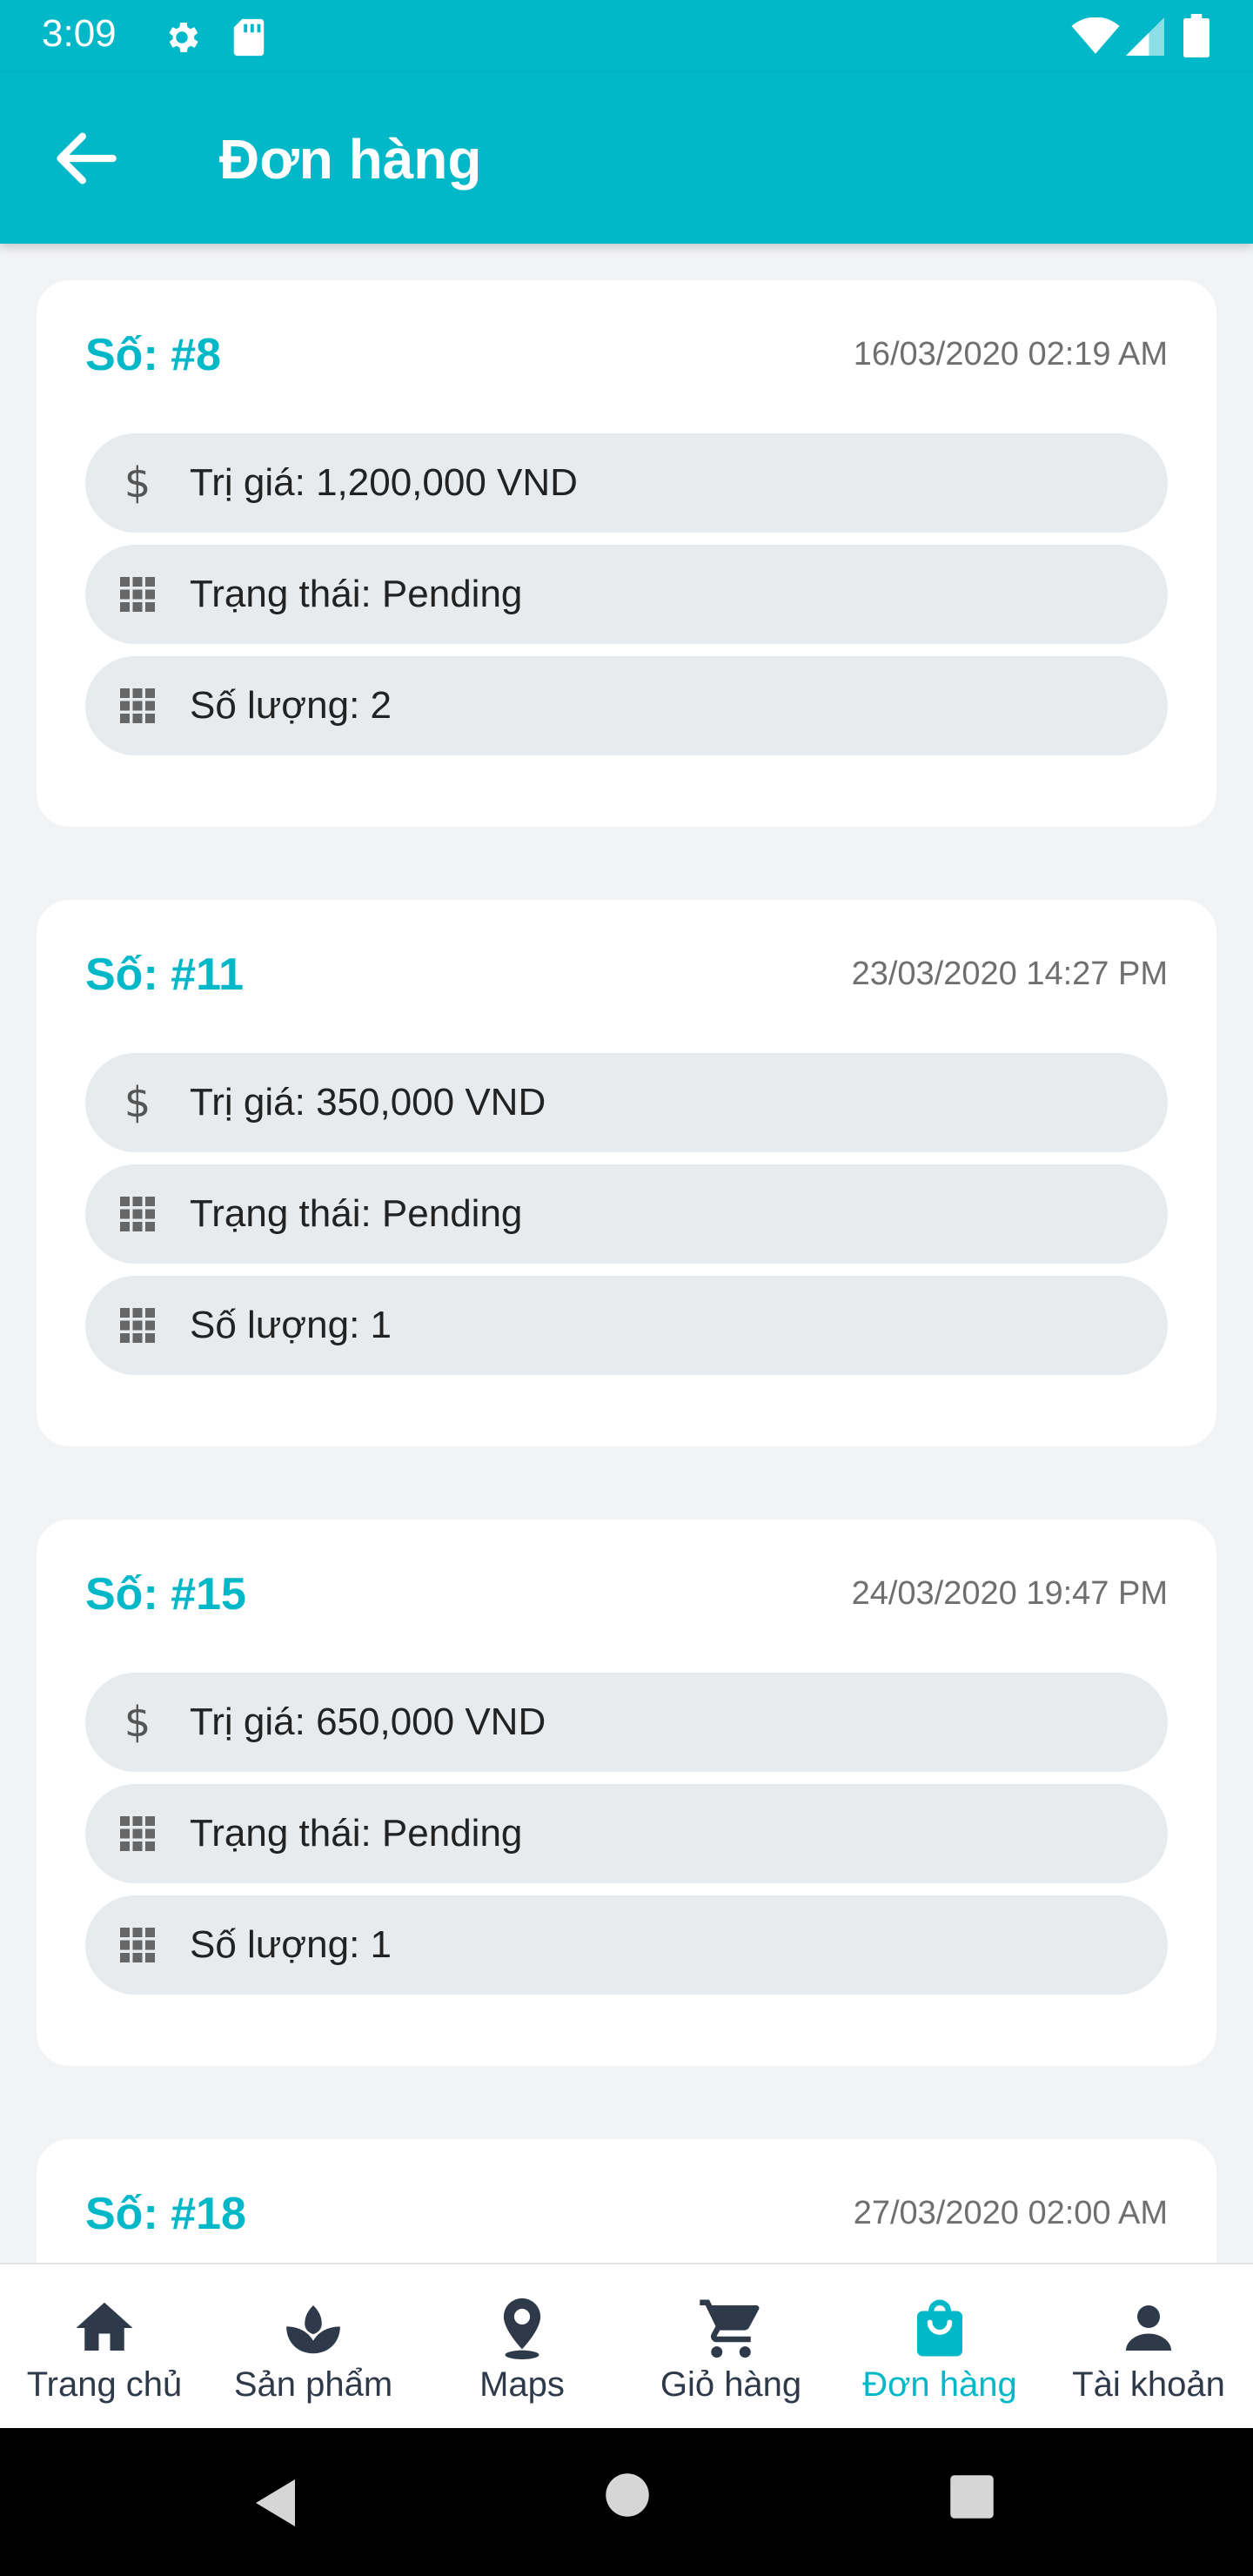  I want to click on nav-item-account: Tài khoản, so click(1148, 2347).